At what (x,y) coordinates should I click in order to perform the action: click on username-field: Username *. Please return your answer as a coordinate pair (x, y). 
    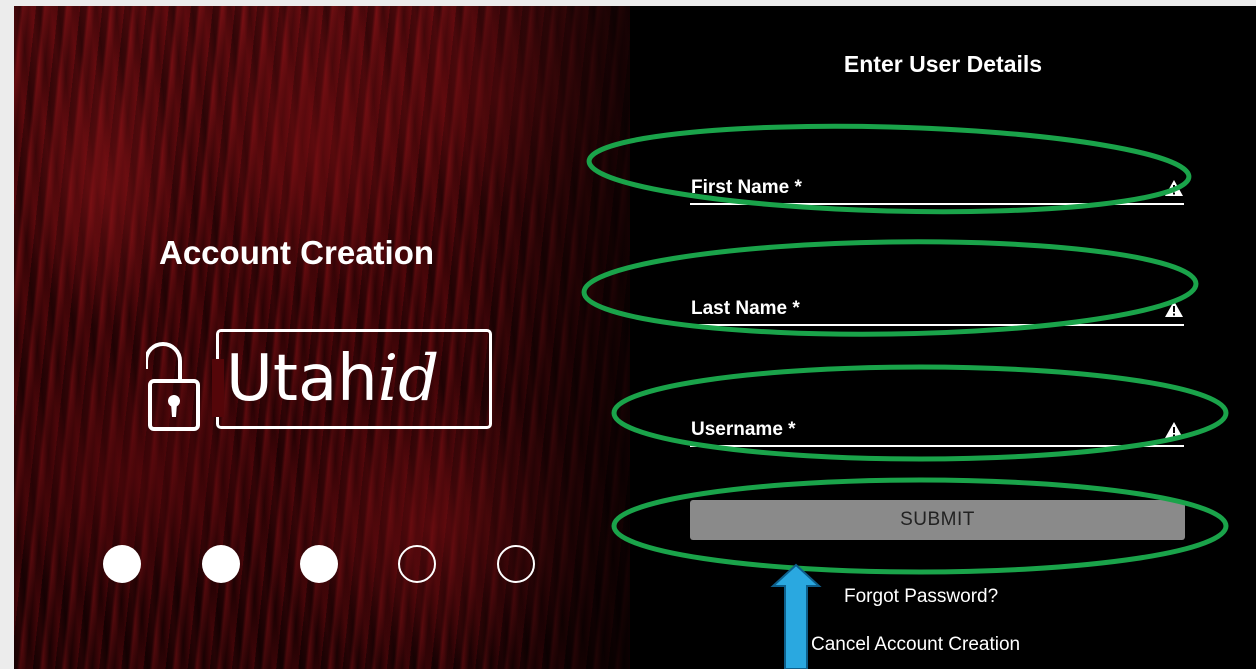
    Looking at the image, I should click on (937, 427).